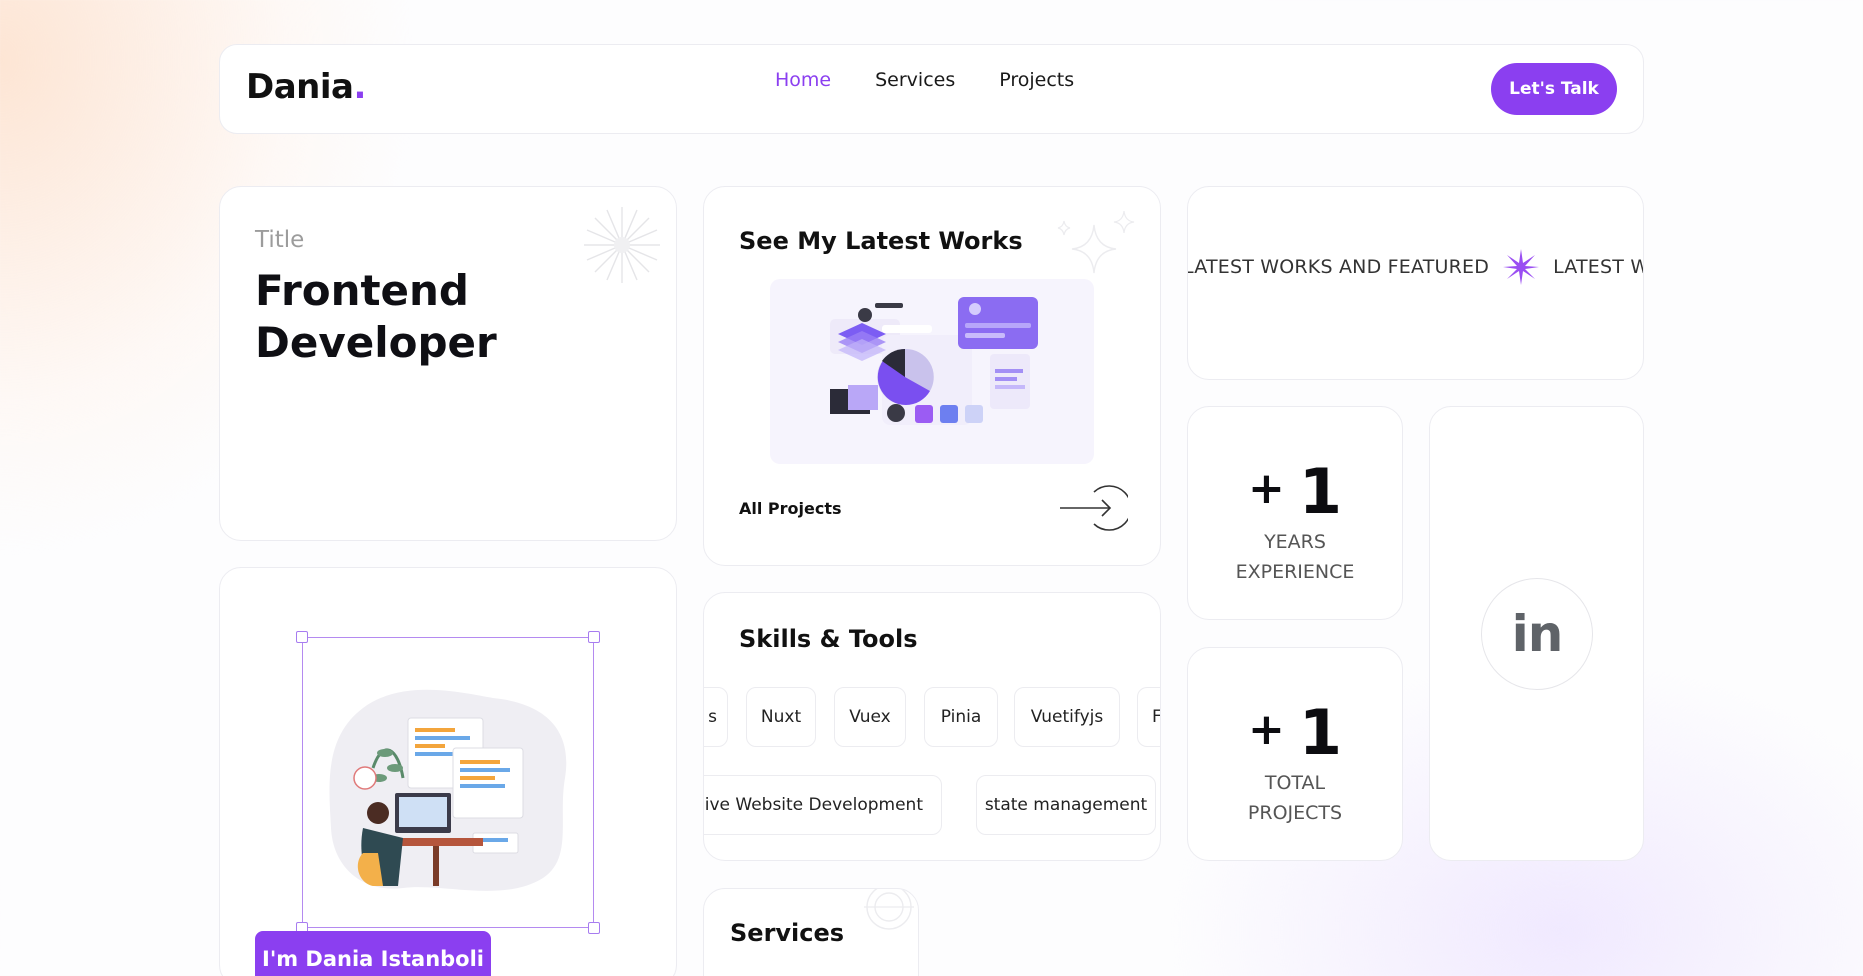 This screenshot has width=1863, height=976. Describe the element at coordinates (280, 240) in the screenshot. I see `title-label: Title` at that location.